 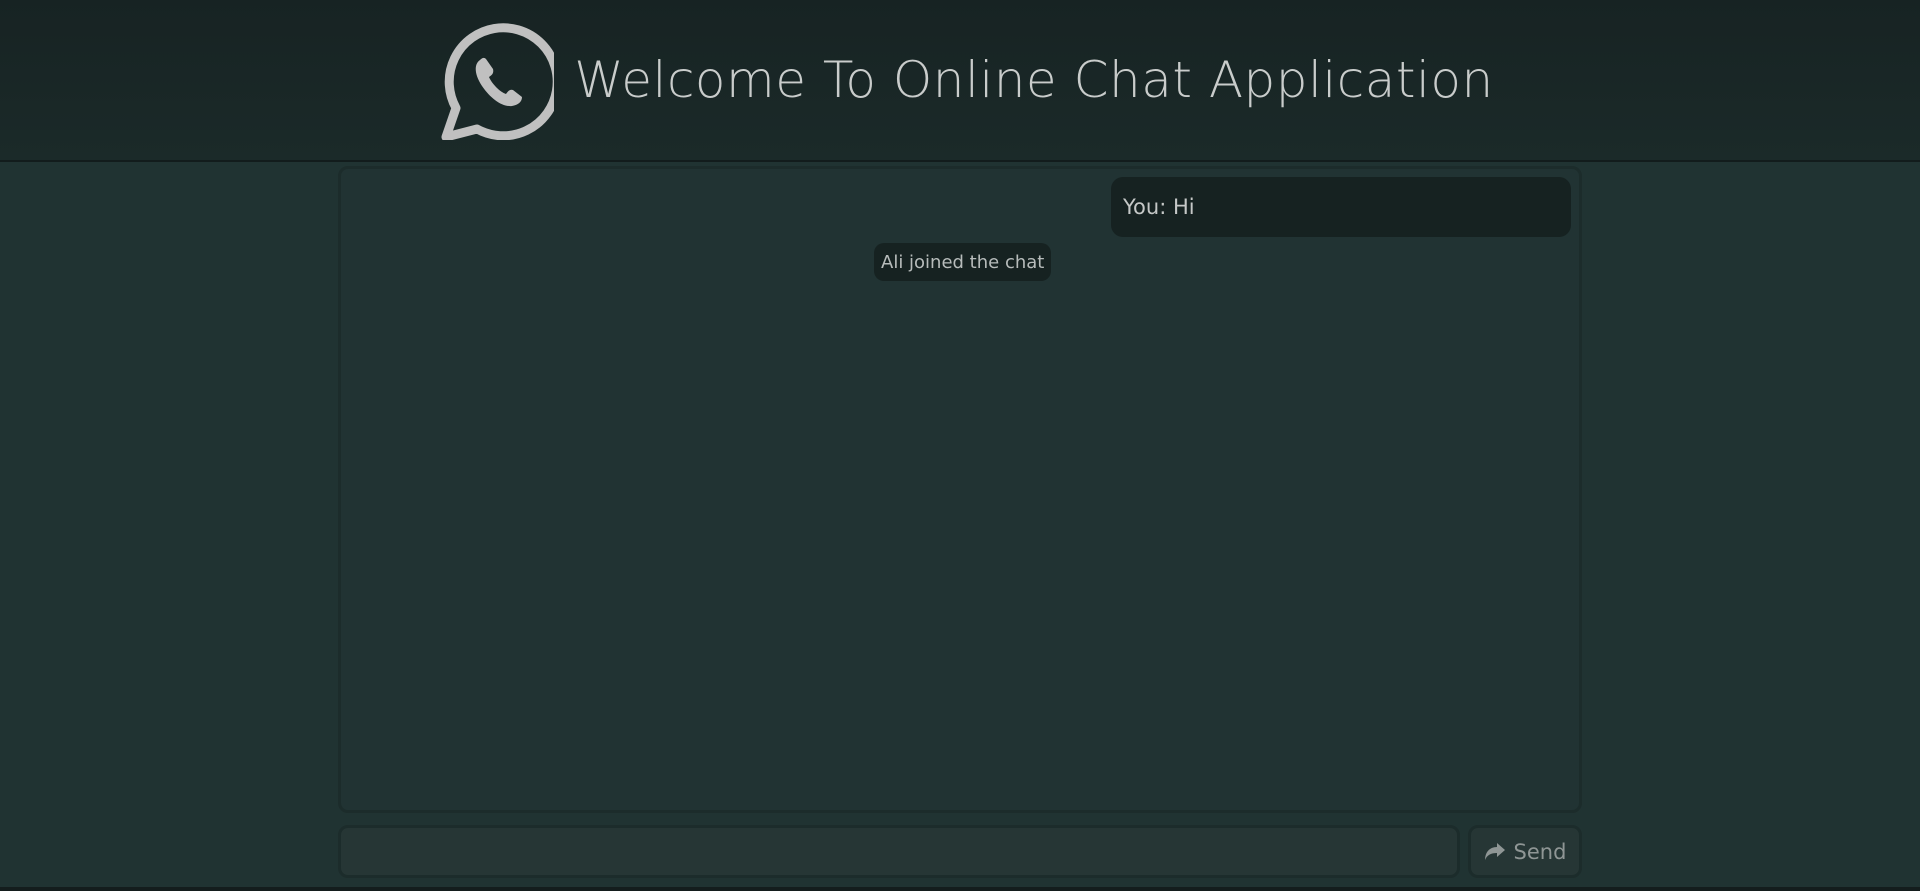 What do you see at coordinates (1495, 852) in the screenshot?
I see `share-arrow-icon` at bounding box center [1495, 852].